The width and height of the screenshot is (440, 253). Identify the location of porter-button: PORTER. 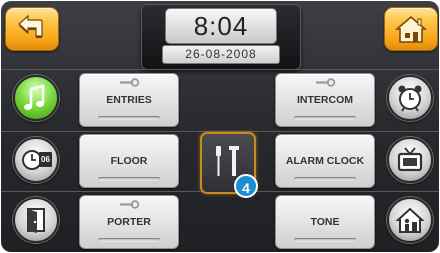
(129, 222).